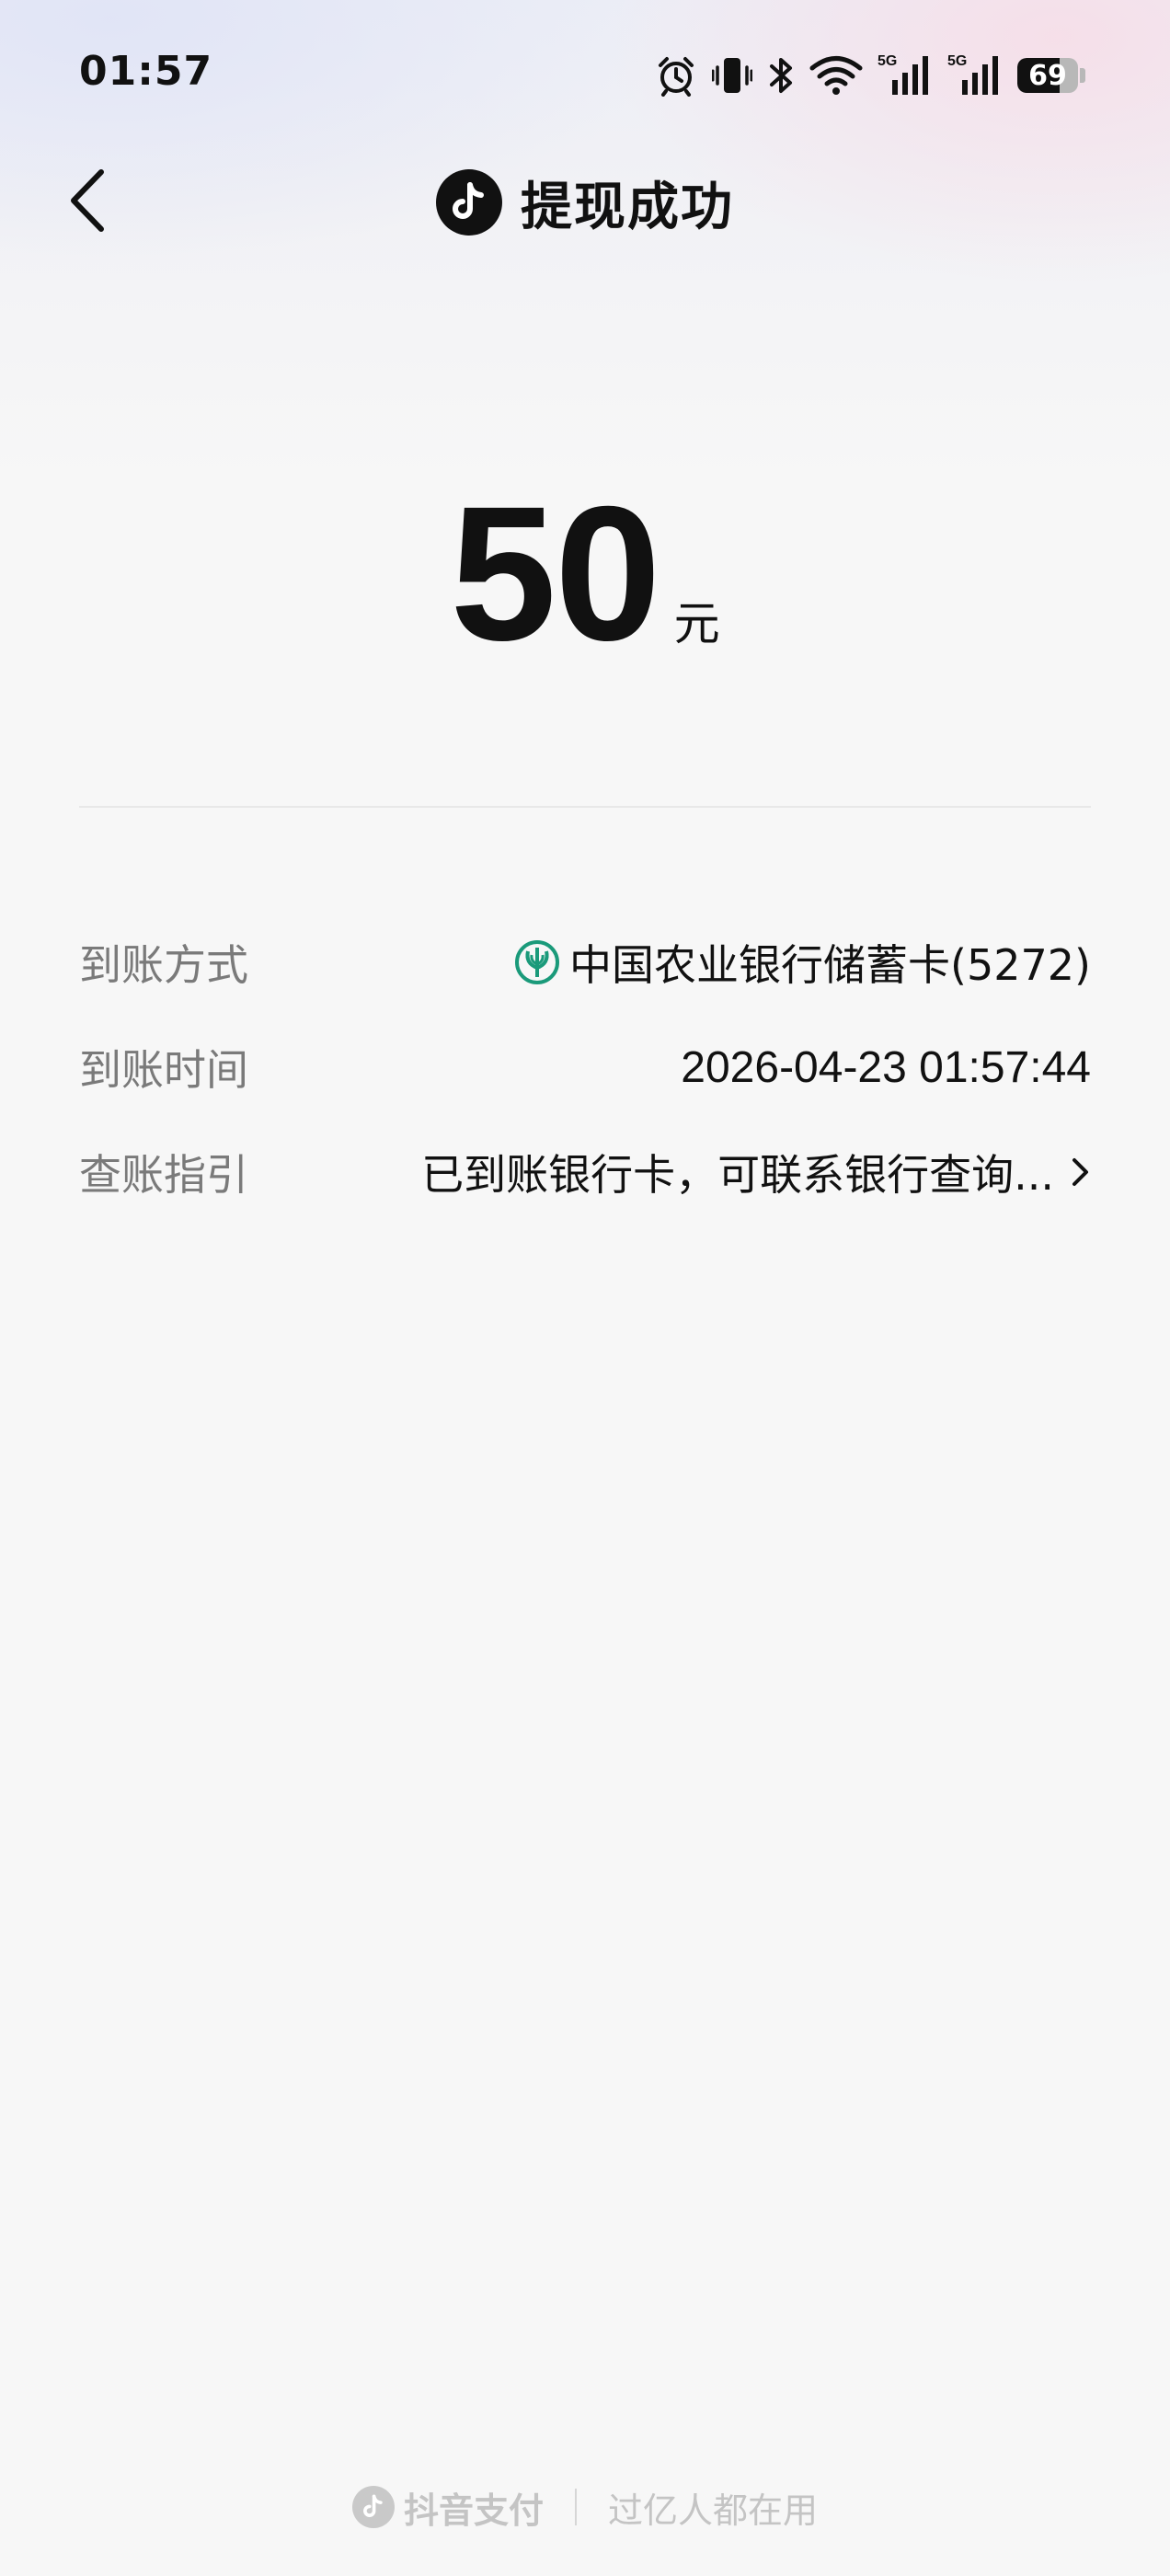 The image size is (1170, 2576). What do you see at coordinates (627, 207) in the screenshot?
I see `page-title: 提现成功` at bounding box center [627, 207].